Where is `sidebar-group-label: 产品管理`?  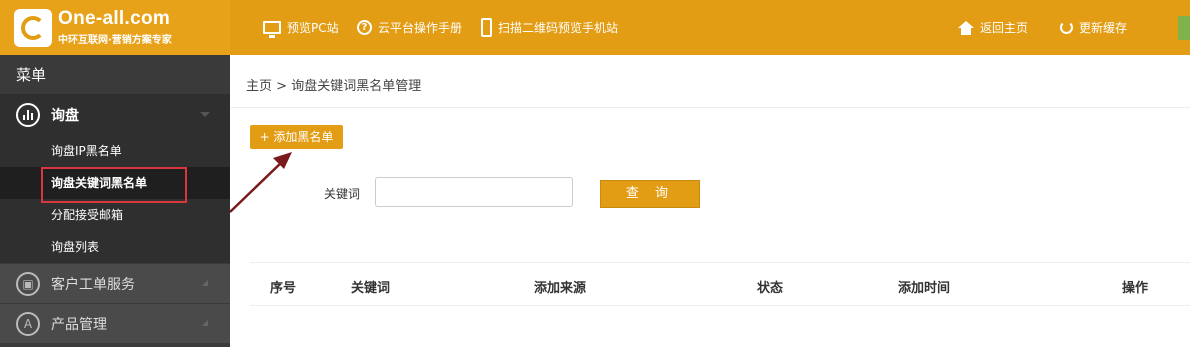 sidebar-group-label: 产品管理 is located at coordinates (79, 324).